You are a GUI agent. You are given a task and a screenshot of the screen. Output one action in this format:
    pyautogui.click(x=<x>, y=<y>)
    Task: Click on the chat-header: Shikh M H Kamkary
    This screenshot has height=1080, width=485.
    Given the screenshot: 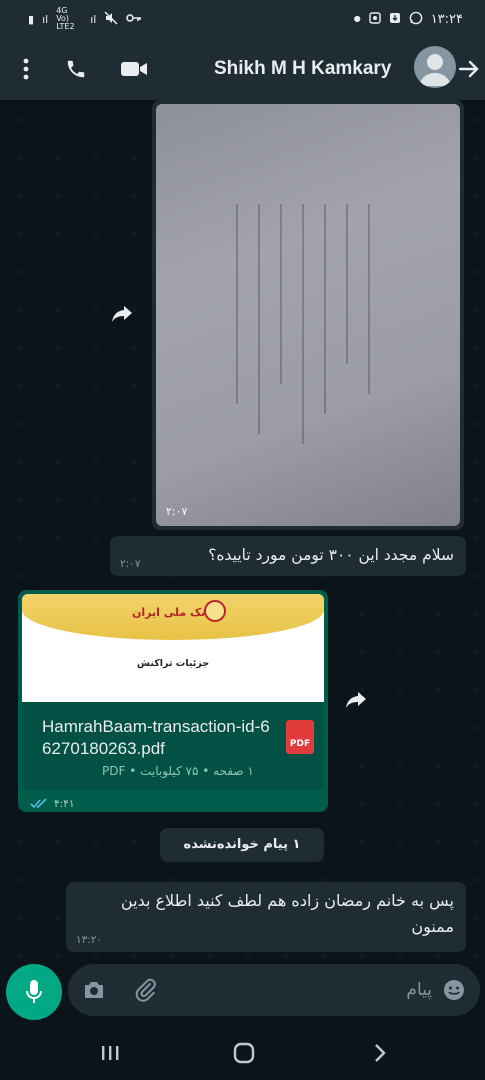 What is the action you would take?
    pyautogui.click(x=242, y=69)
    